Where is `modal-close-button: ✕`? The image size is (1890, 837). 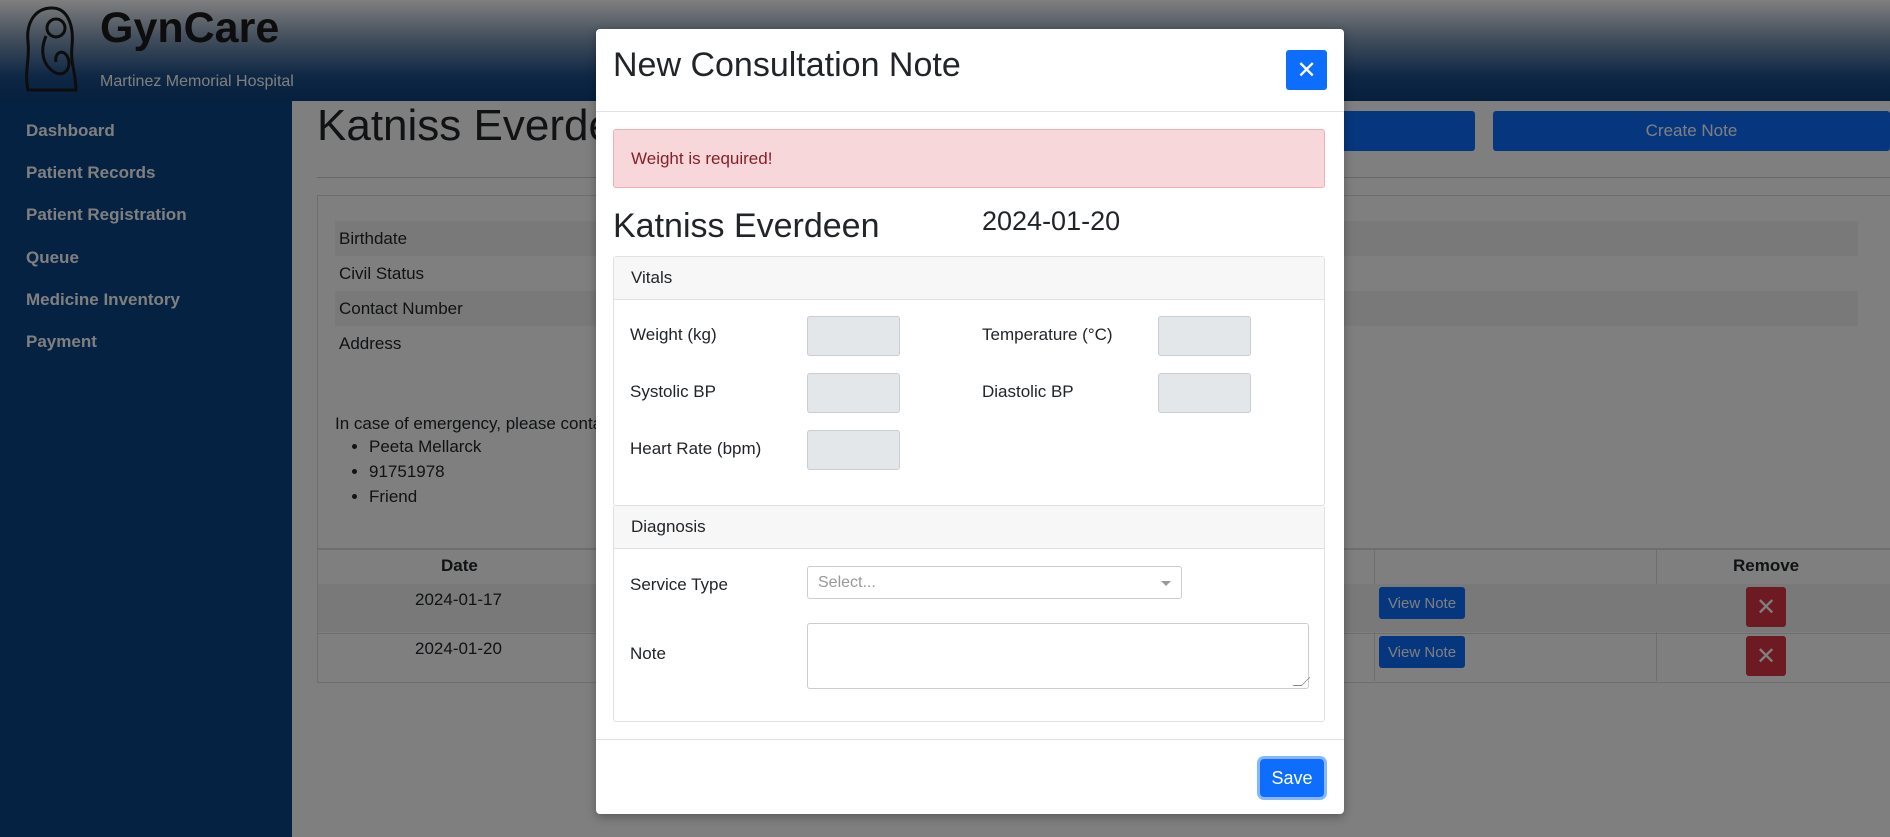 modal-close-button: ✕ is located at coordinates (1306, 70).